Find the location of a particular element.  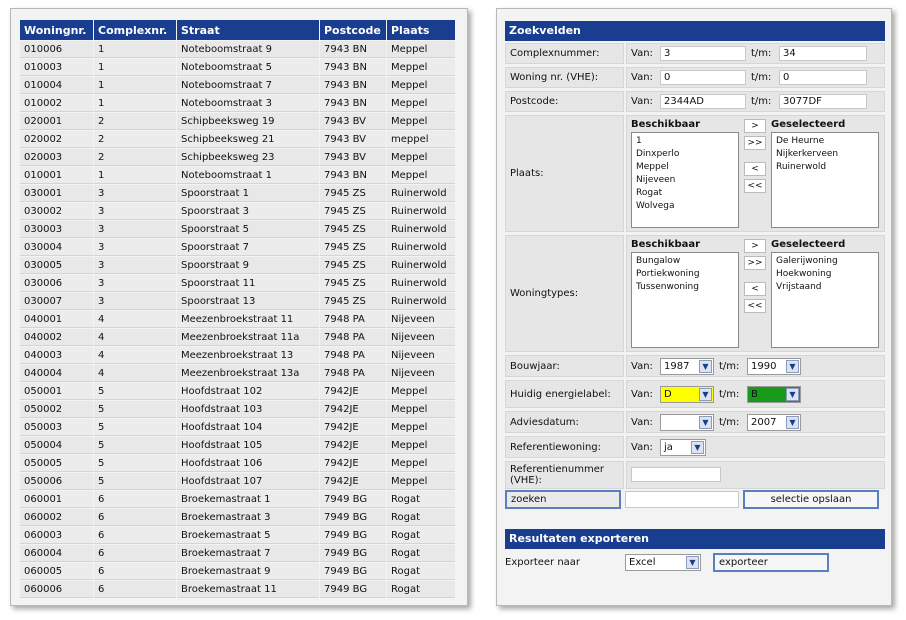

energielabel-from-select: D ▼ is located at coordinates (687, 394).